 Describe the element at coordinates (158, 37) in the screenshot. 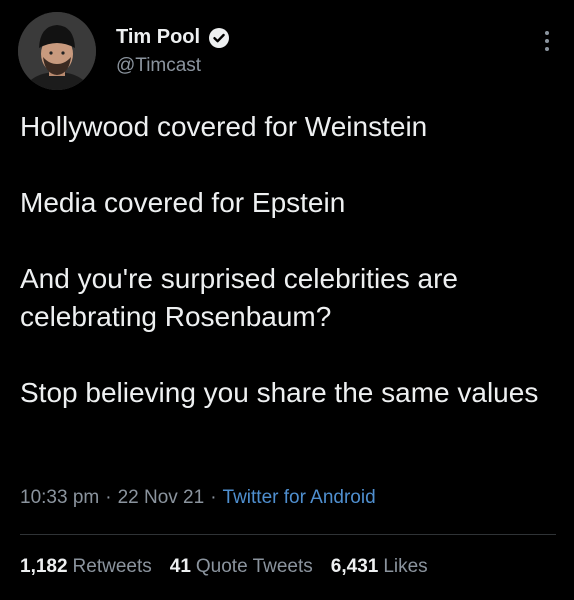

I see `author-name: Tim Pool` at that location.